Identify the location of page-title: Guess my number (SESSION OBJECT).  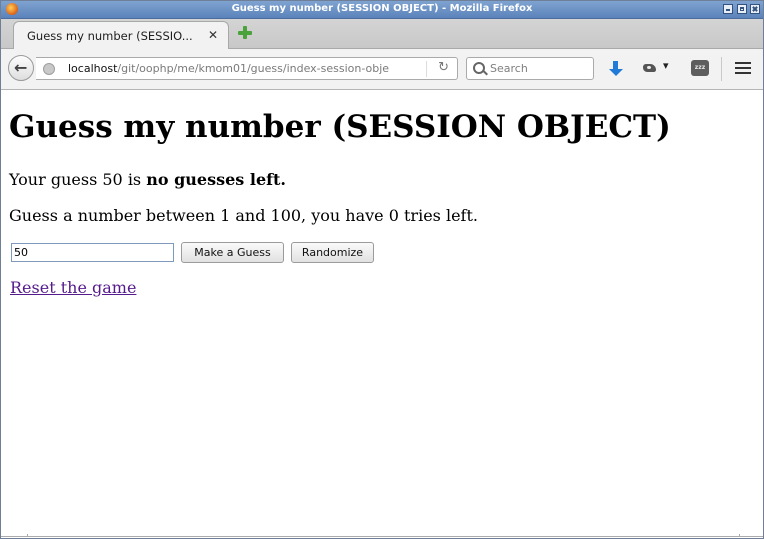
(340, 127).